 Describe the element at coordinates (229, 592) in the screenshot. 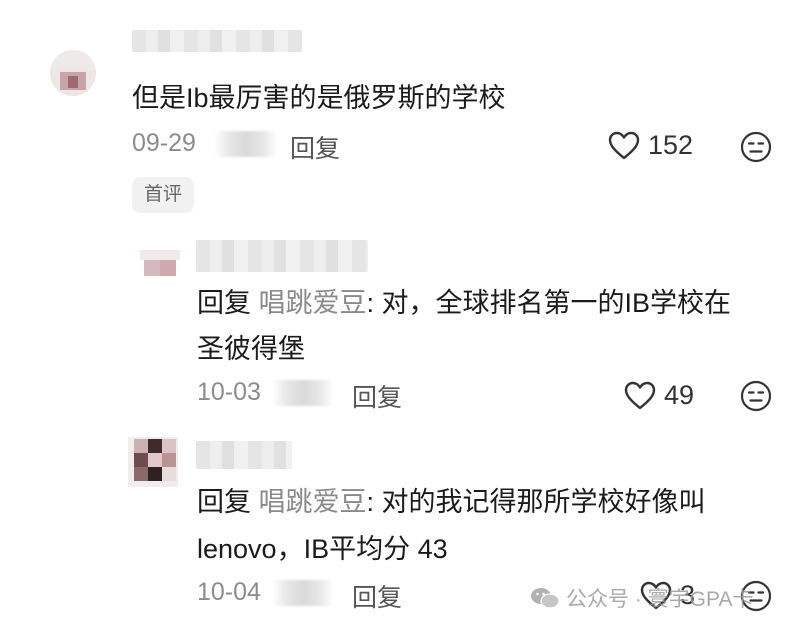

I see `comment-date: 10-04` at that location.